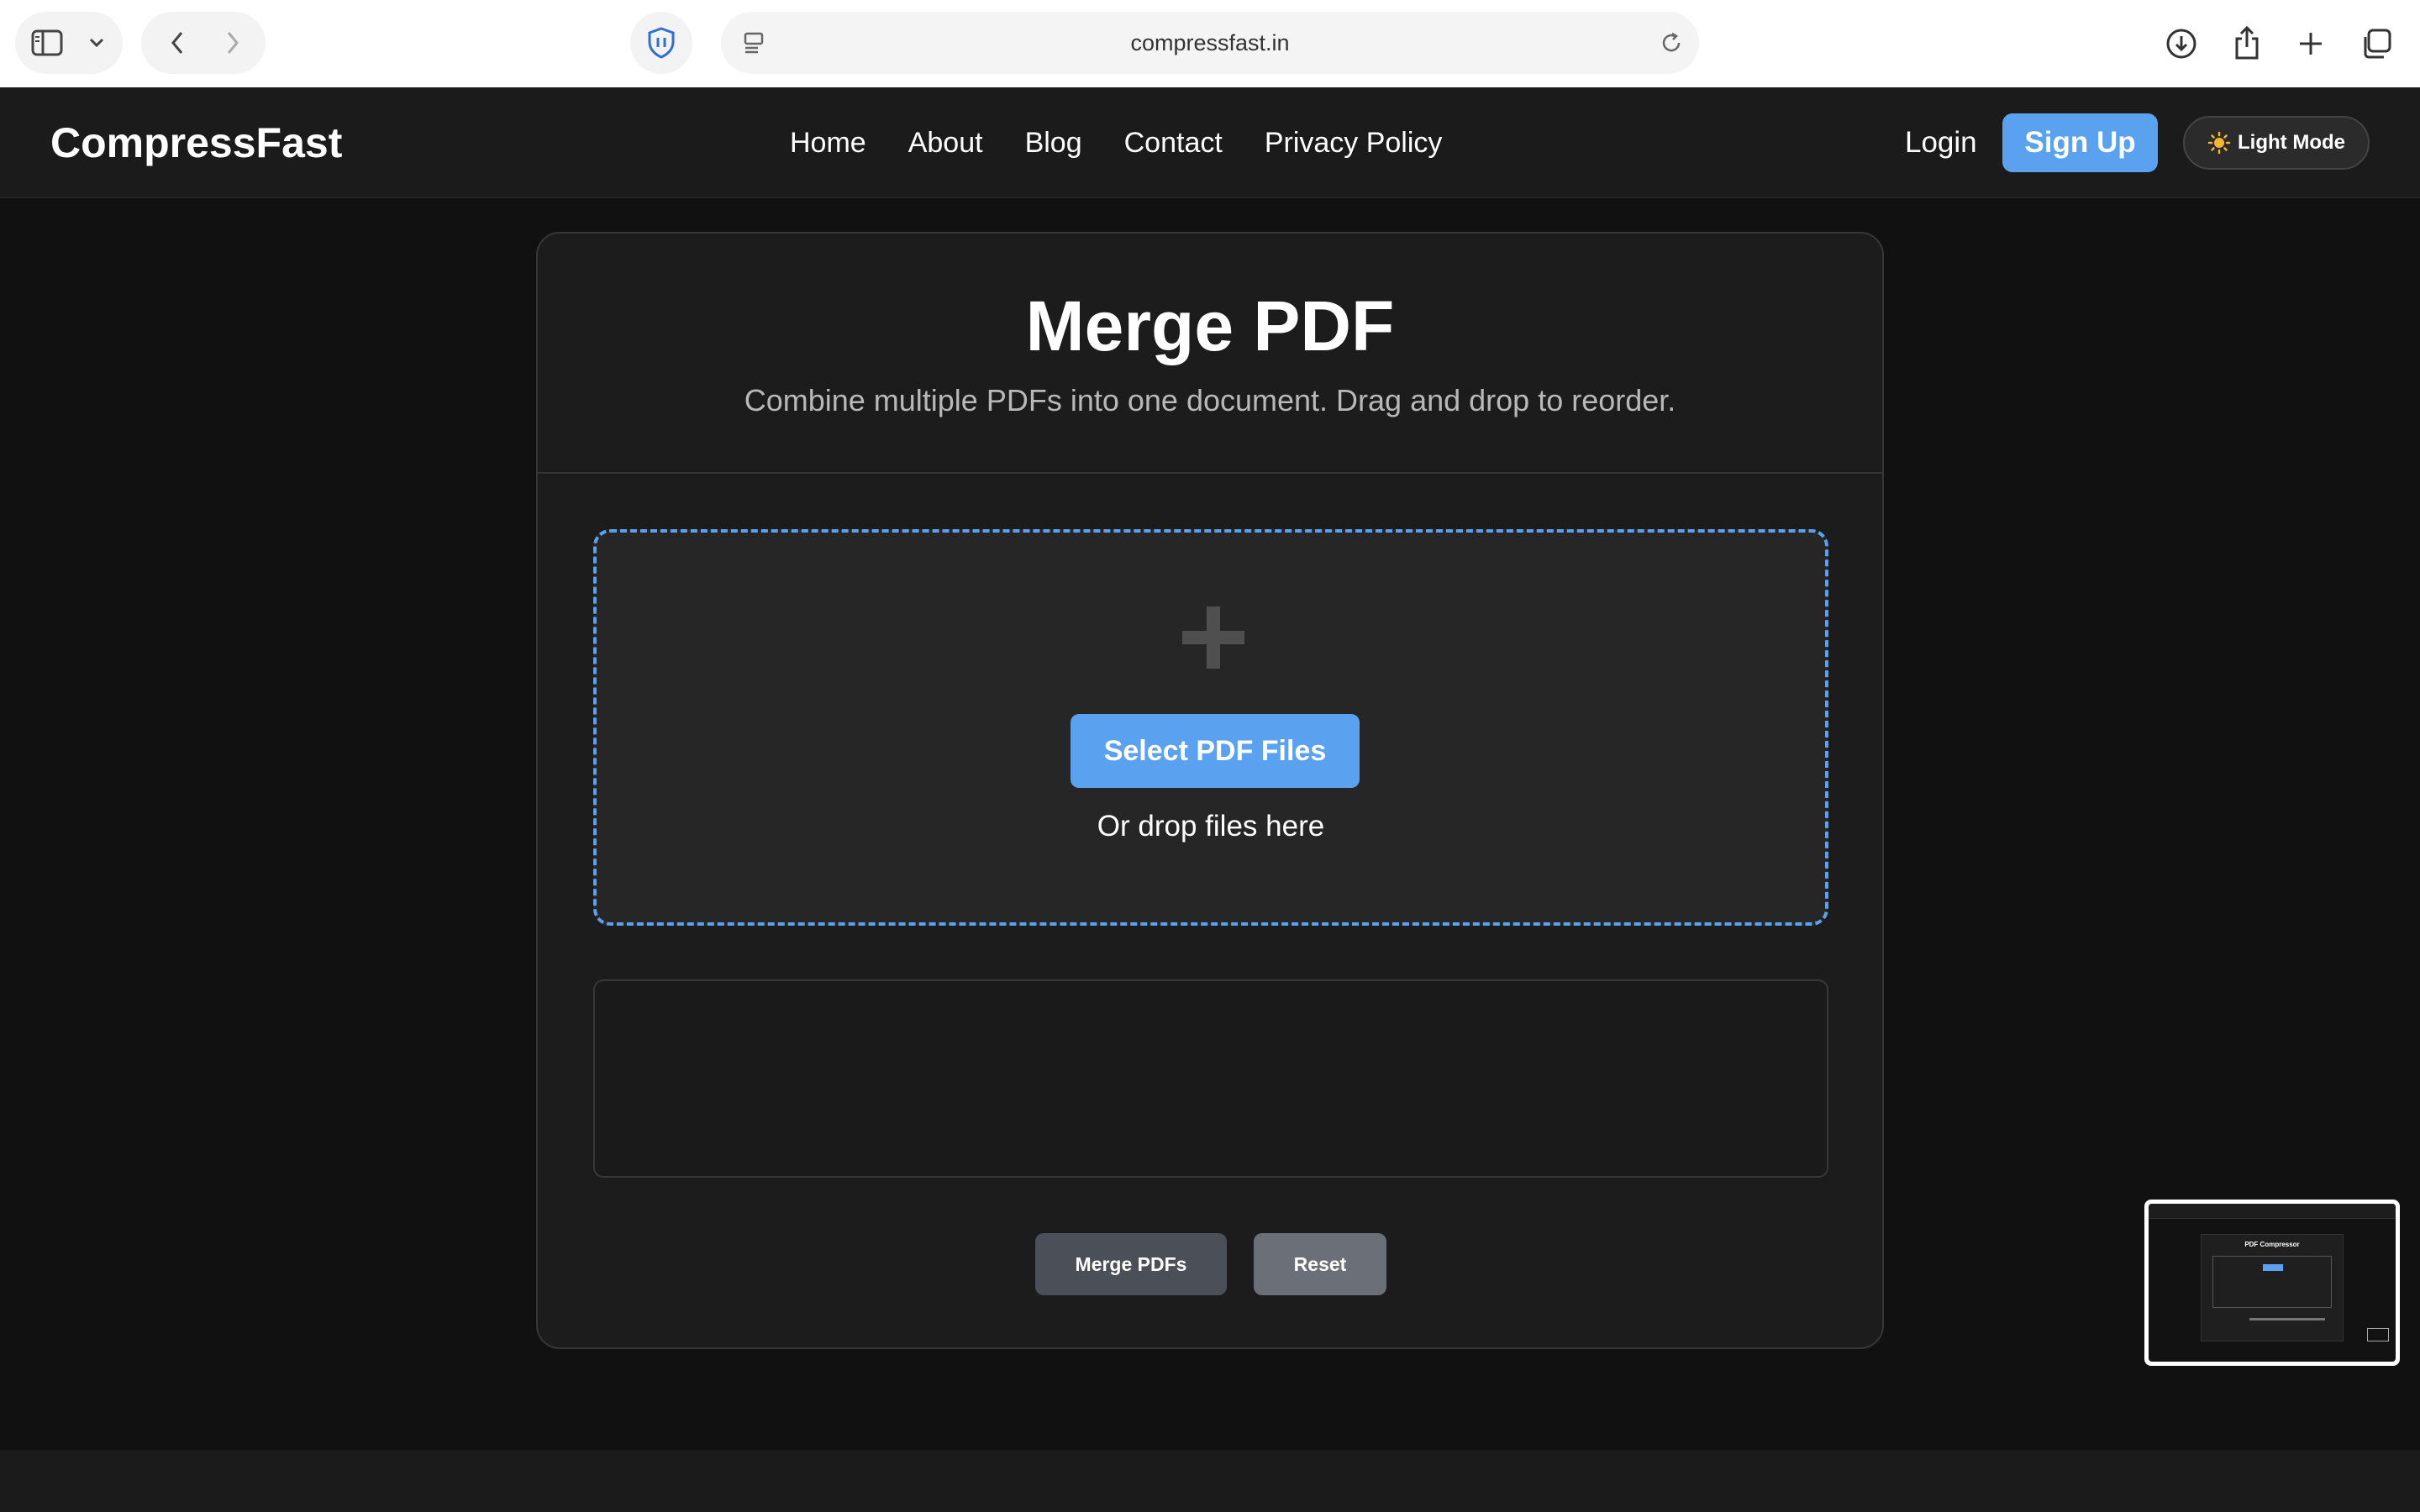 This screenshot has height=1512, width=2420. I want to click on brand-logo: CompressFast, so click(196, 142).